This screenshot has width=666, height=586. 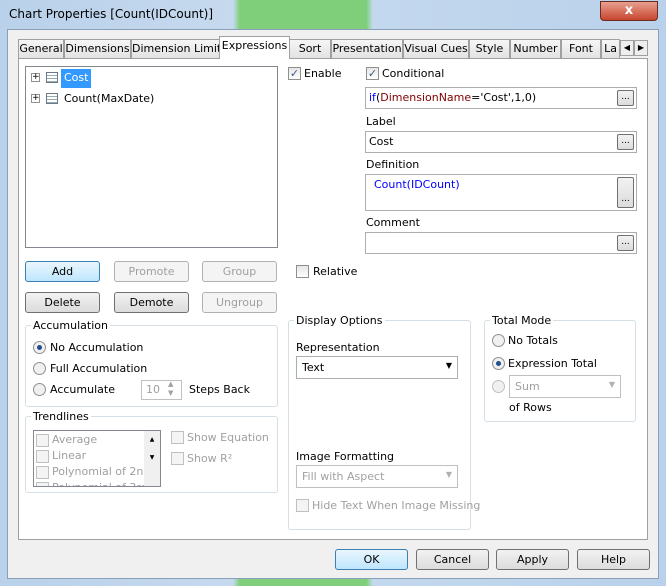 What do you see at coordinates (302, 505) in the screenshot?
I see `hide-text-checkbox` at bounding box center [302, 505].